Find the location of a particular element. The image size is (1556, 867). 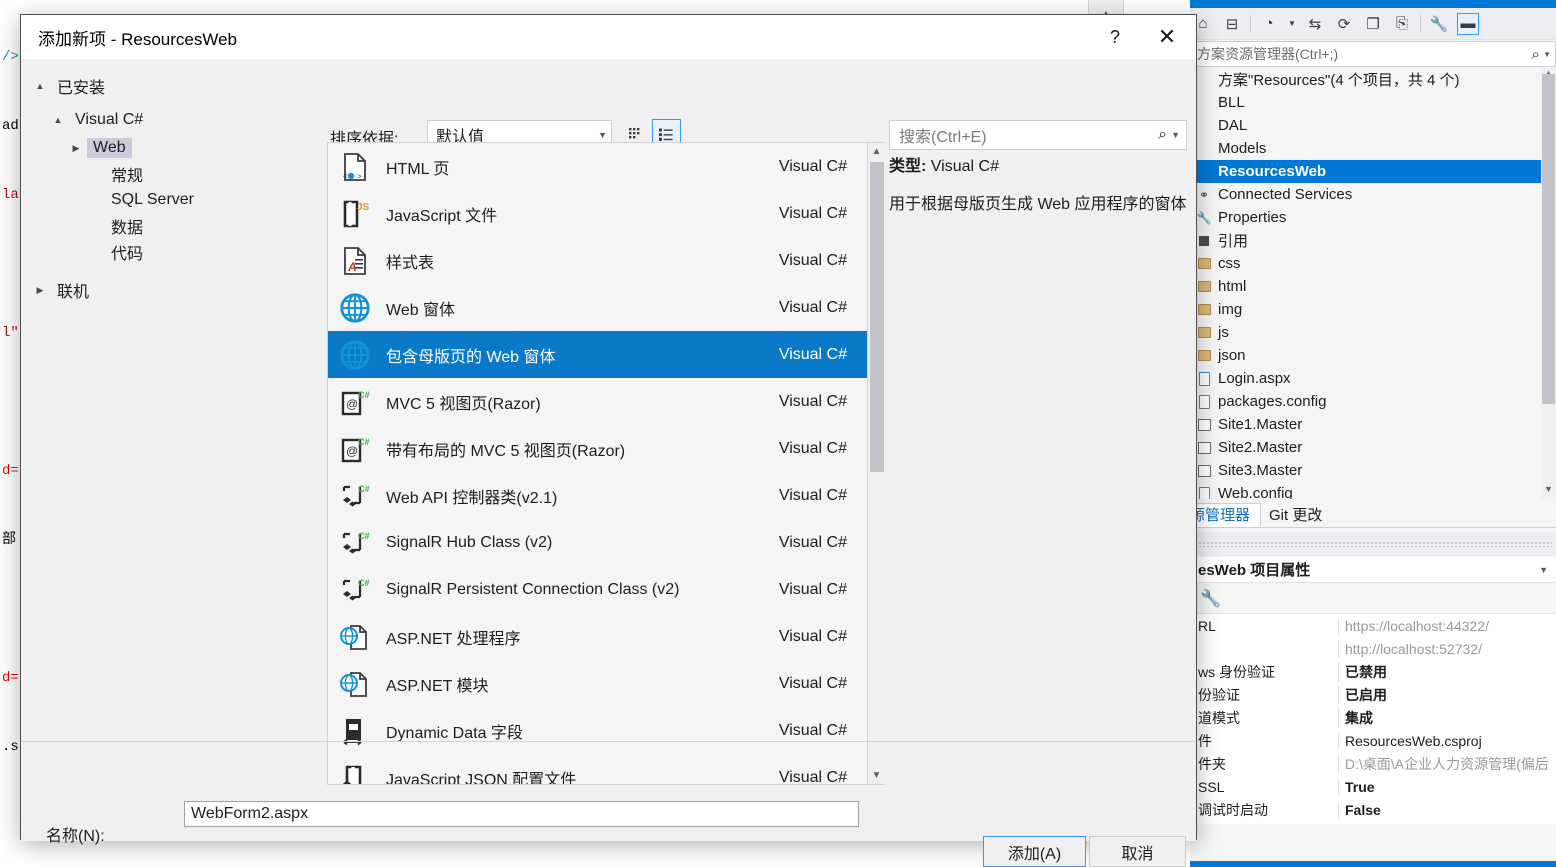

solution-tree-item: Site3.Master is located at coordinates (1373, 470).